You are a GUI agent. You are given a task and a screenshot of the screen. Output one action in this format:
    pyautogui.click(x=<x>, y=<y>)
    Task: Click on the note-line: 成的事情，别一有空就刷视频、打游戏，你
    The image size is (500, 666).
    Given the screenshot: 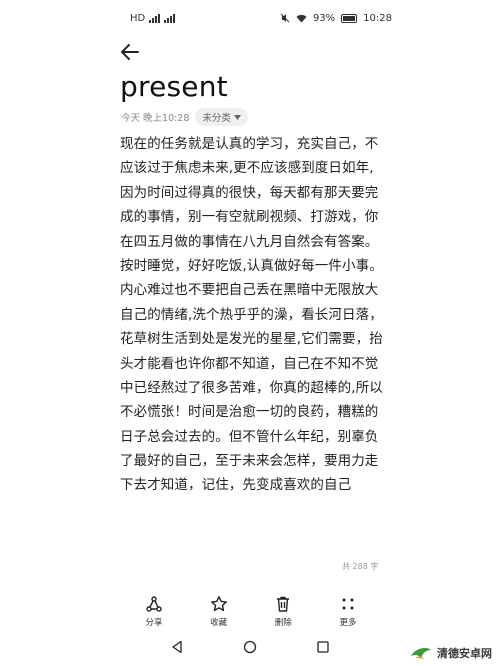 What is the action you would take?
    pyautogui.click(x=249, y=217)
    